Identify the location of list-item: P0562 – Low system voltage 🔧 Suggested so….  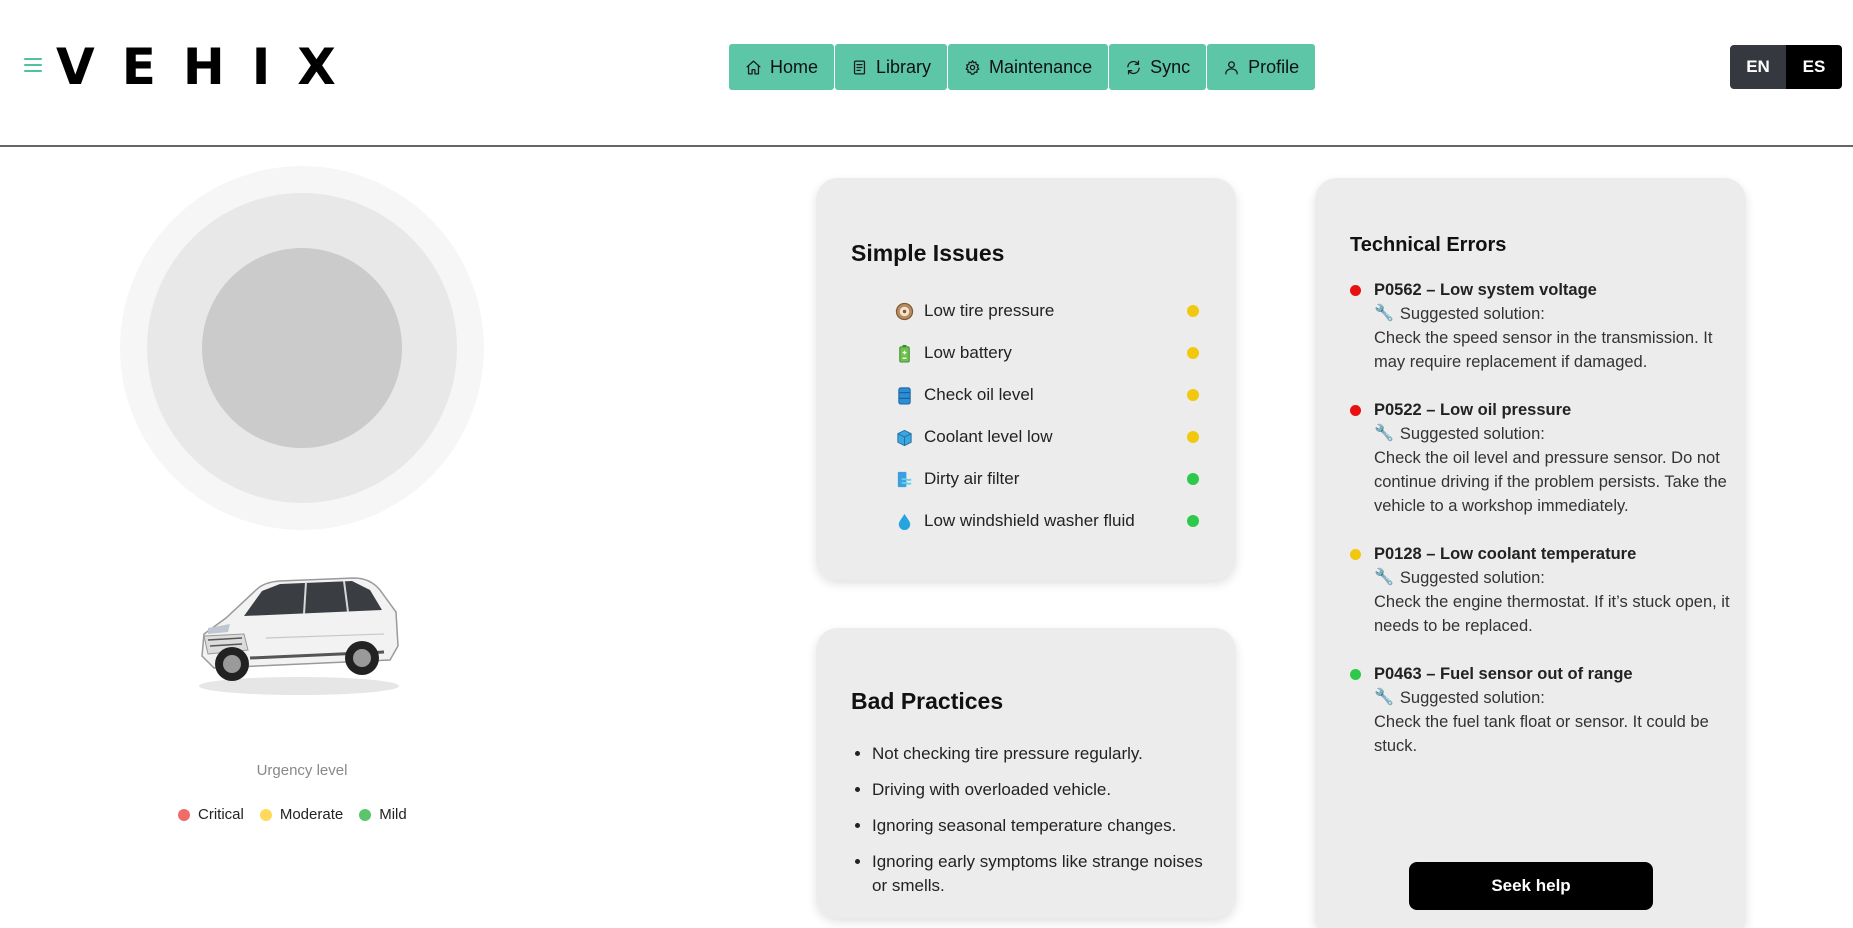
(1540, 326).